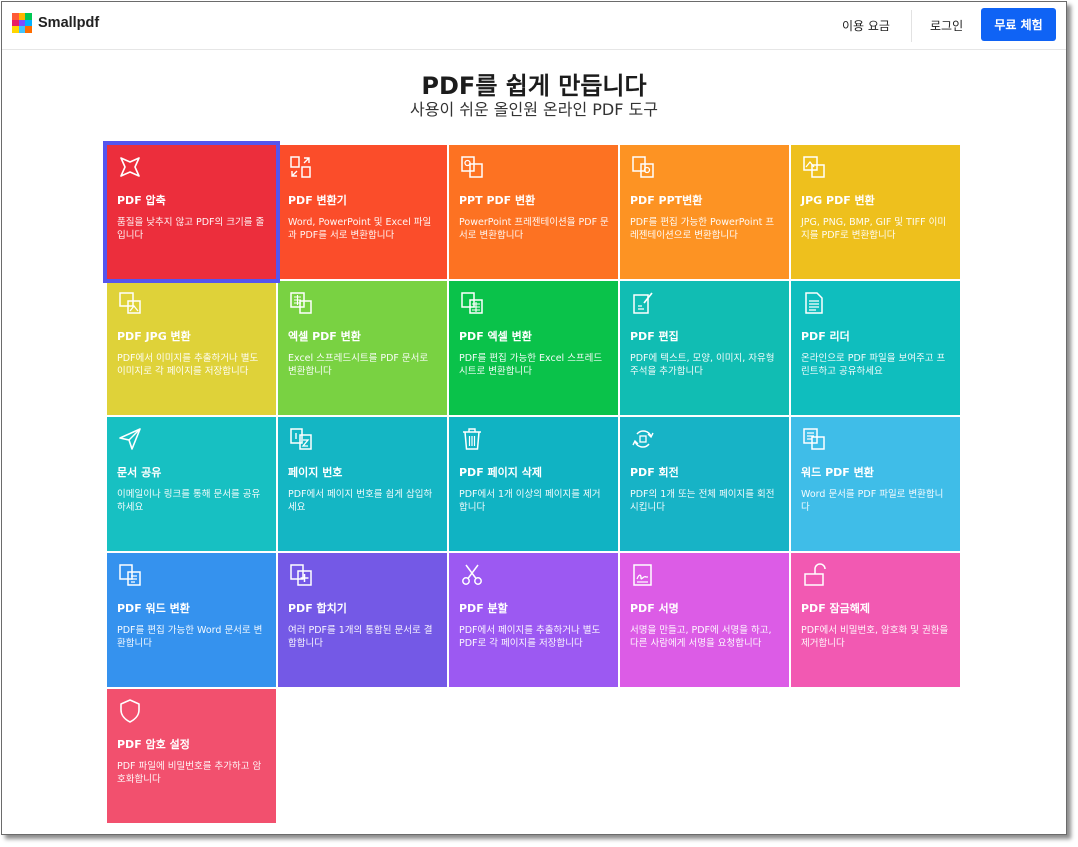  What do you see at coordinates (69, 23) in the screenshot?
I see `brand-name: Smallpdf` at bounding box center [69, 23].